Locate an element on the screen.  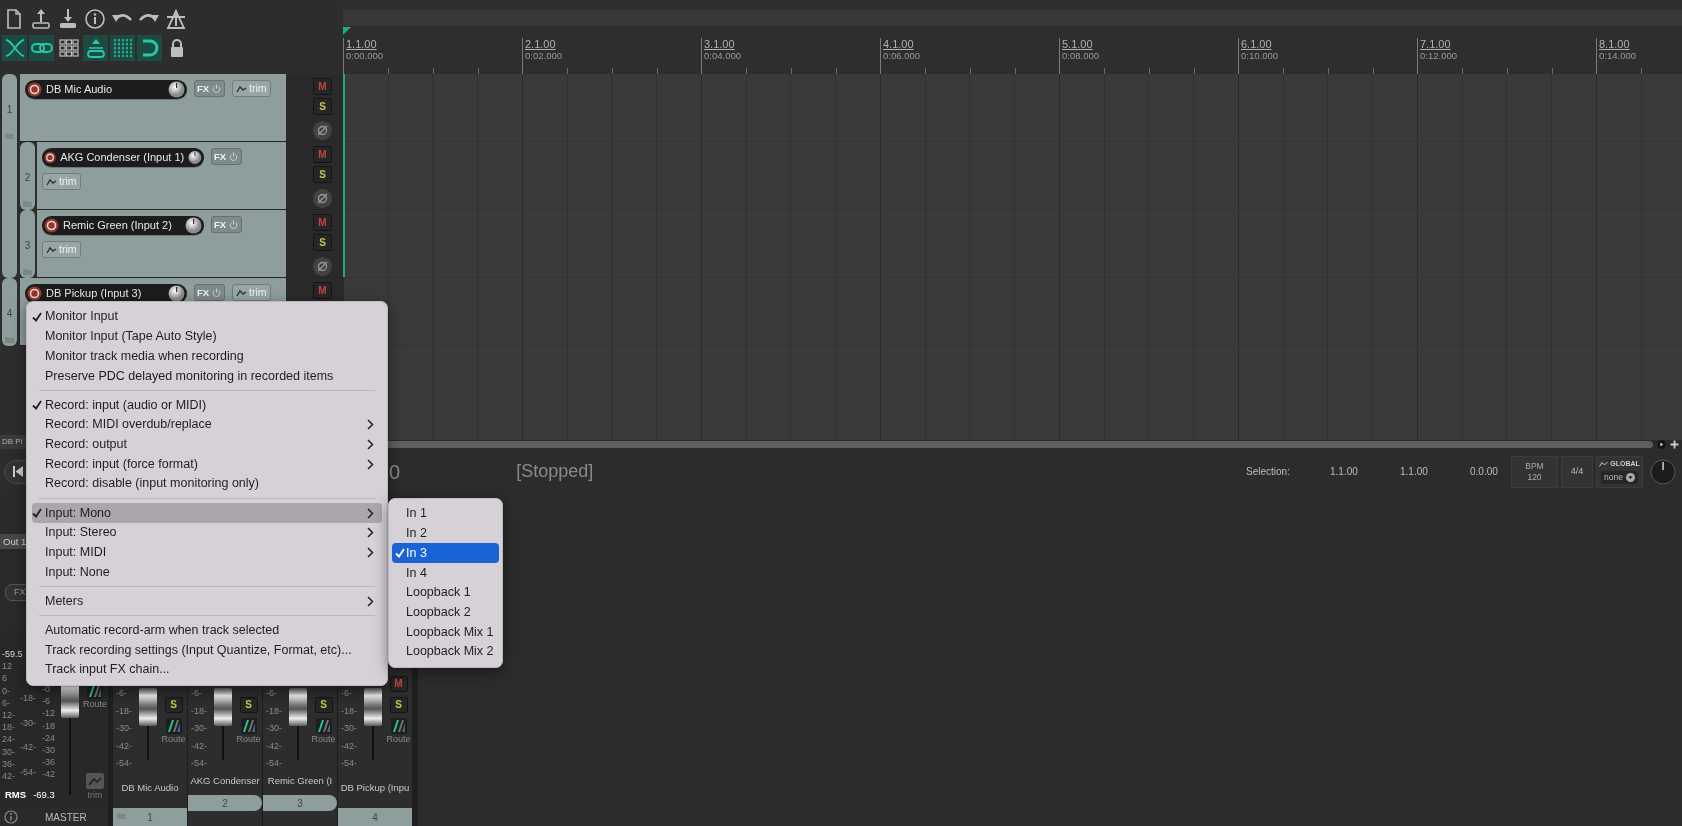
magnet-toggle is located at coordinates (149, 48).